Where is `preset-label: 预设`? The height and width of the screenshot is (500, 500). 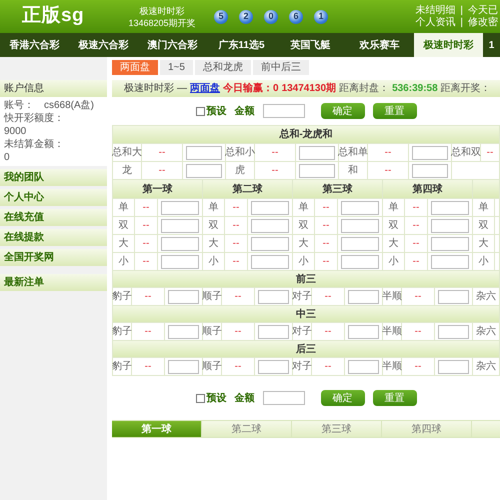 preset-label: 预设 is located at coordinates (216, 399).